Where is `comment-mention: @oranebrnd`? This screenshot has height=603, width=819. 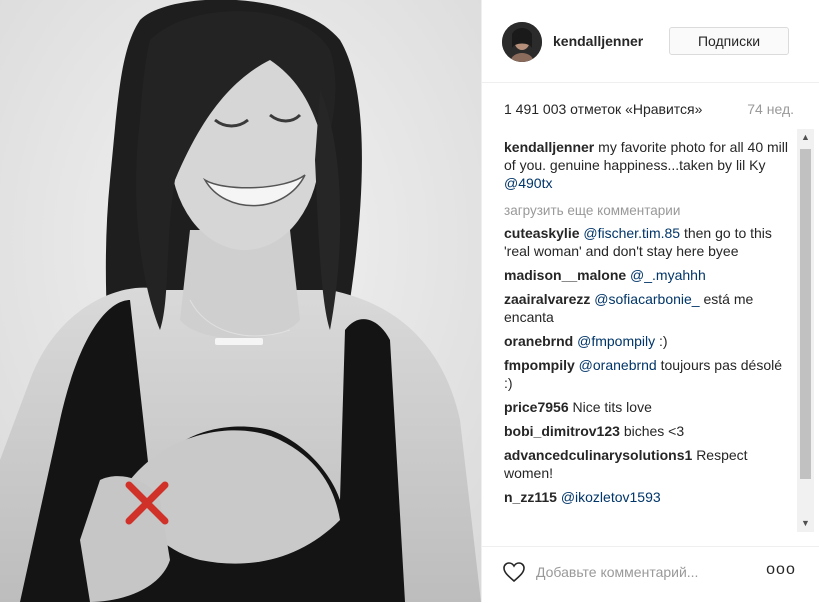 comment-mention: @oranebrnd is located at coordinates (618, 365).